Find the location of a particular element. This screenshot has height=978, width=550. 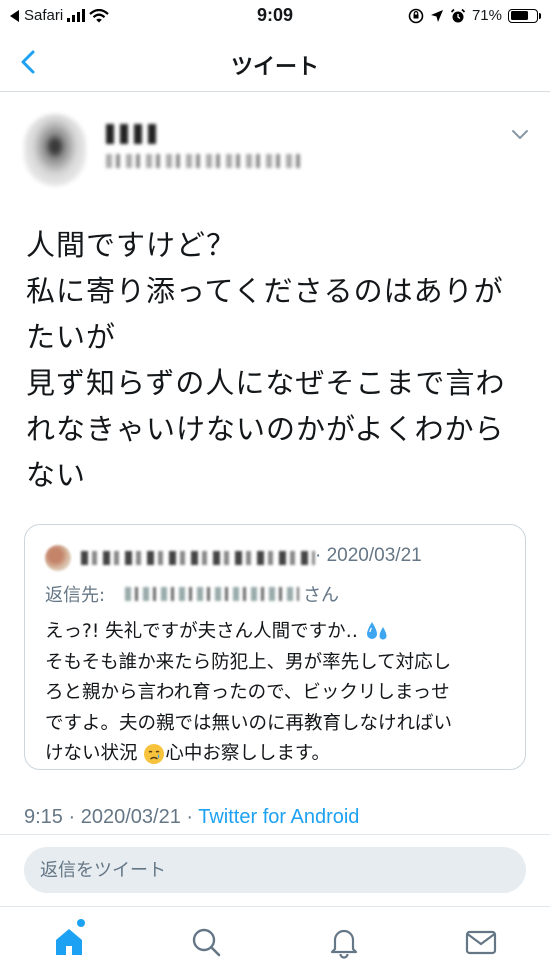

quoted-author-name-redacted is located at coordinates (198, 558).